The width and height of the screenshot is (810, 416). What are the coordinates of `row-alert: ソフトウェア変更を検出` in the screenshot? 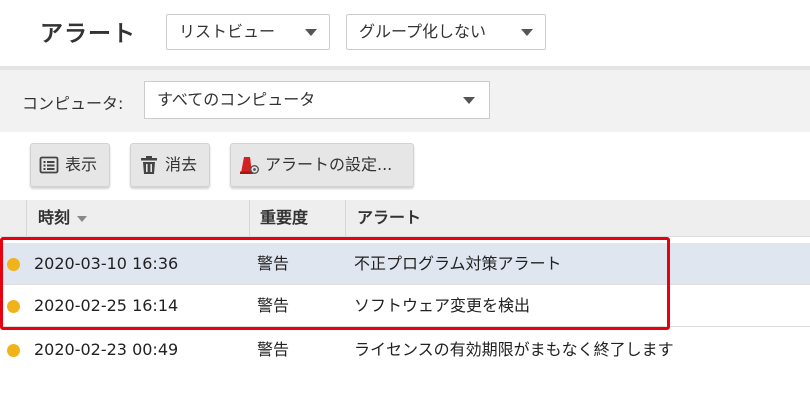 It's located at (442, 305).